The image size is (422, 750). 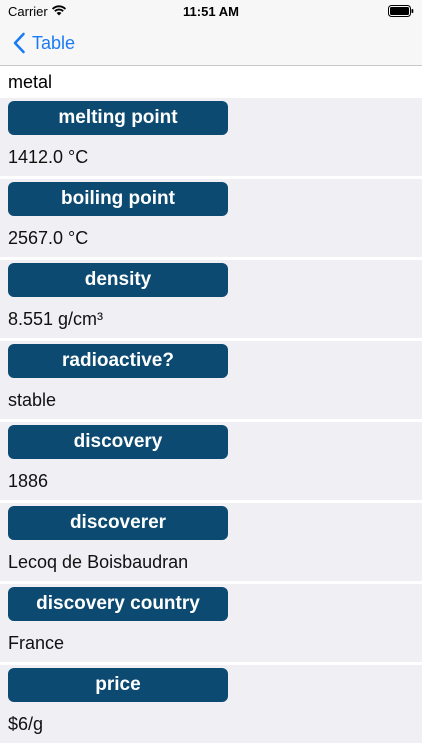 I want to click on property-label: discovery country, so click(x=118, y=604).